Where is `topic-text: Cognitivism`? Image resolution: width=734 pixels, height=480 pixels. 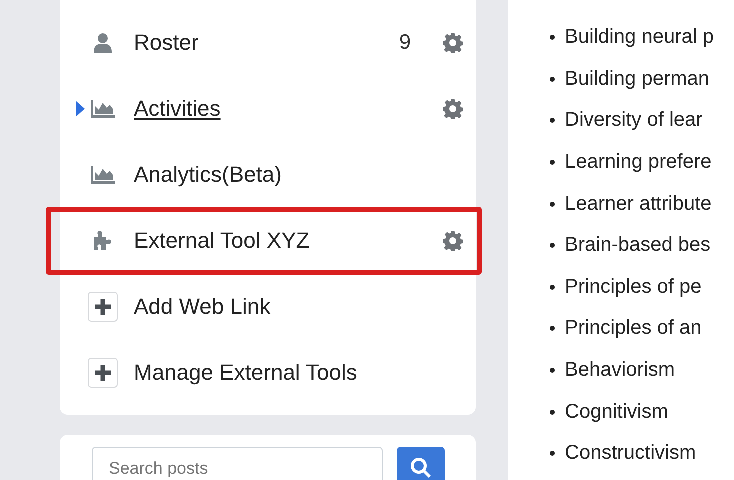
topic-text: Cognitivism is located at coordinates (616, 412).